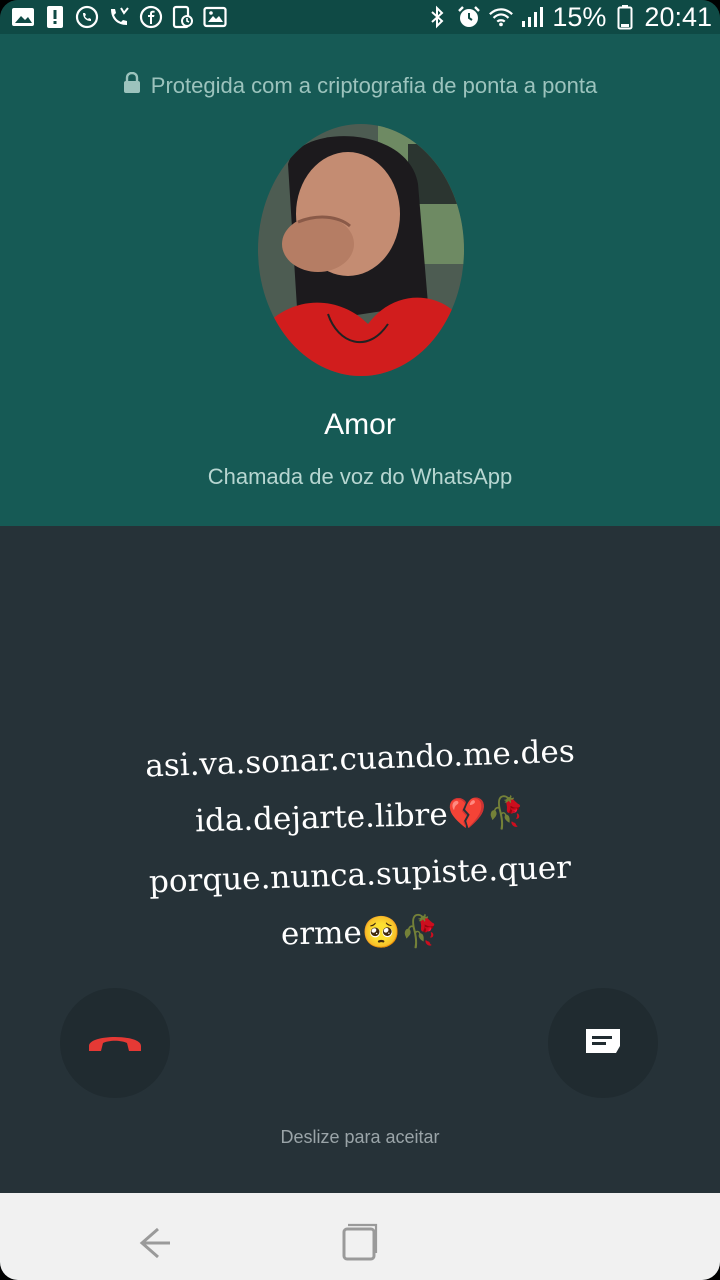  What do you see at coordinates (87, 17) in the screenshot?
I see `whatsapp-icon` at bounding box center [87, 17].